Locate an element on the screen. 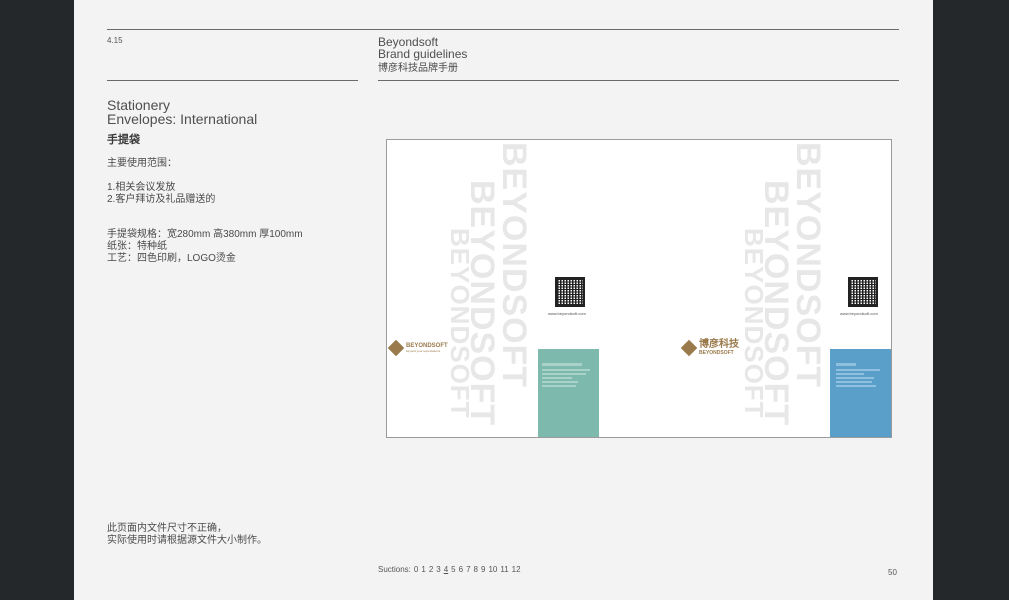 This screenshot has height=600, width=1009. logo-cn-text: 博彦科技 is located at coordinates (719, 344).